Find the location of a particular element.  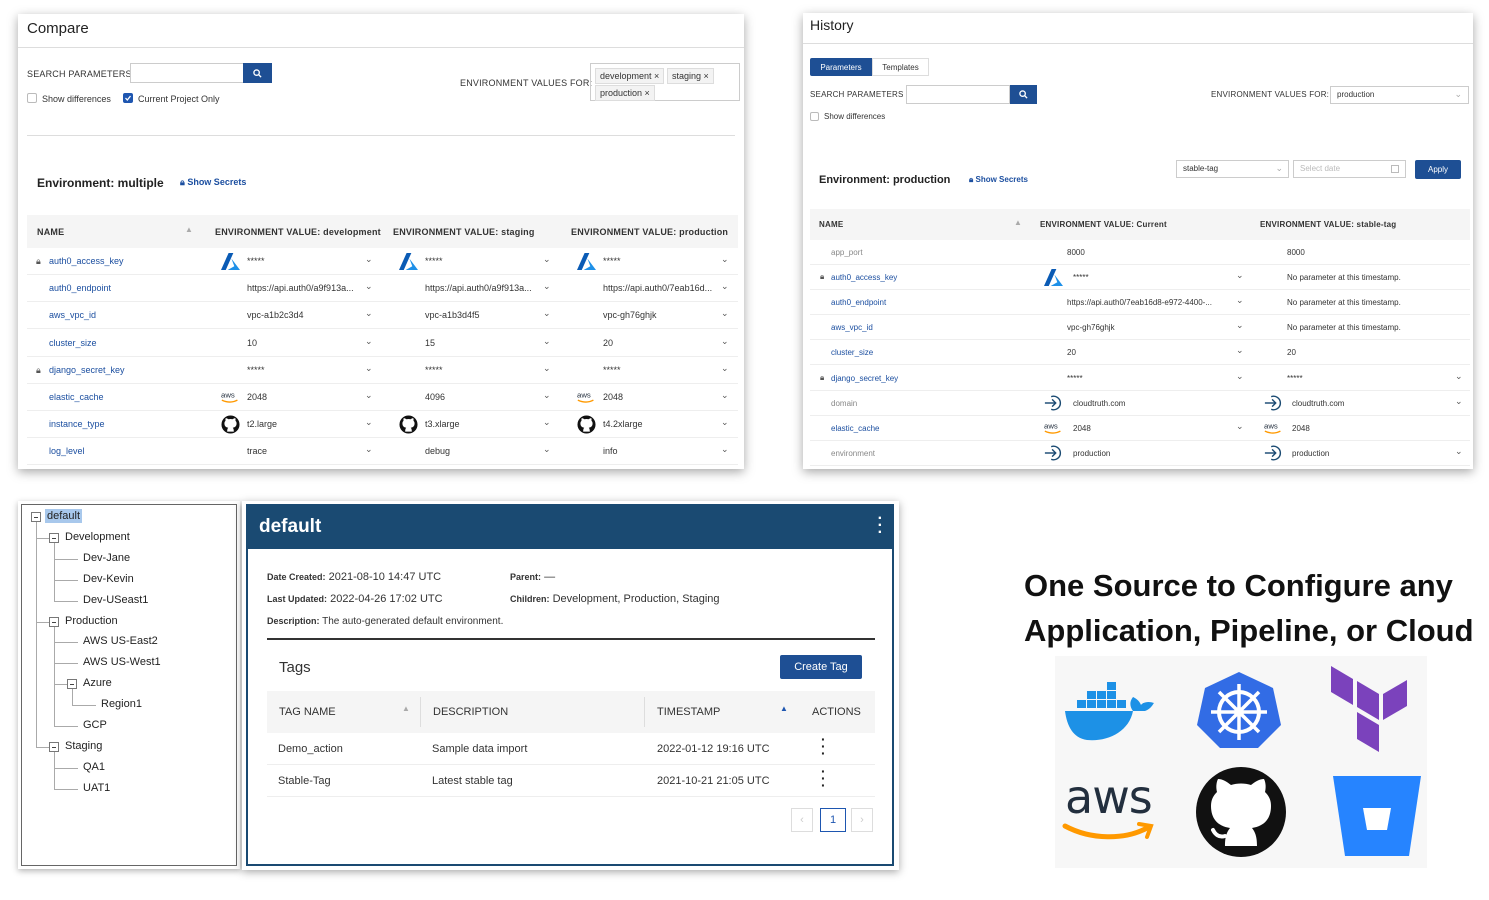

tree-item: Azure is located at coordinates (97, 683).